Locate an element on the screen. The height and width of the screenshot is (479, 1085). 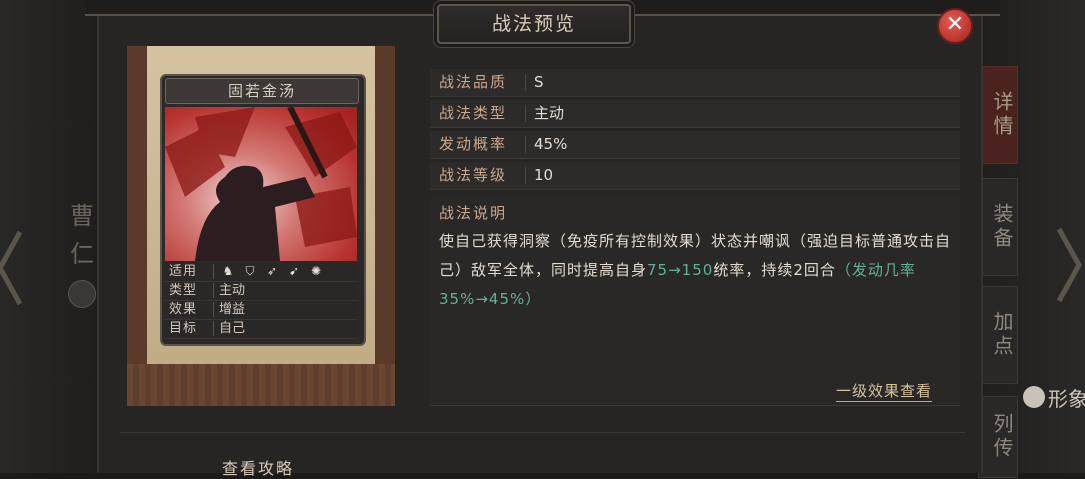
sound-icon is located at coordinates (82, 294).